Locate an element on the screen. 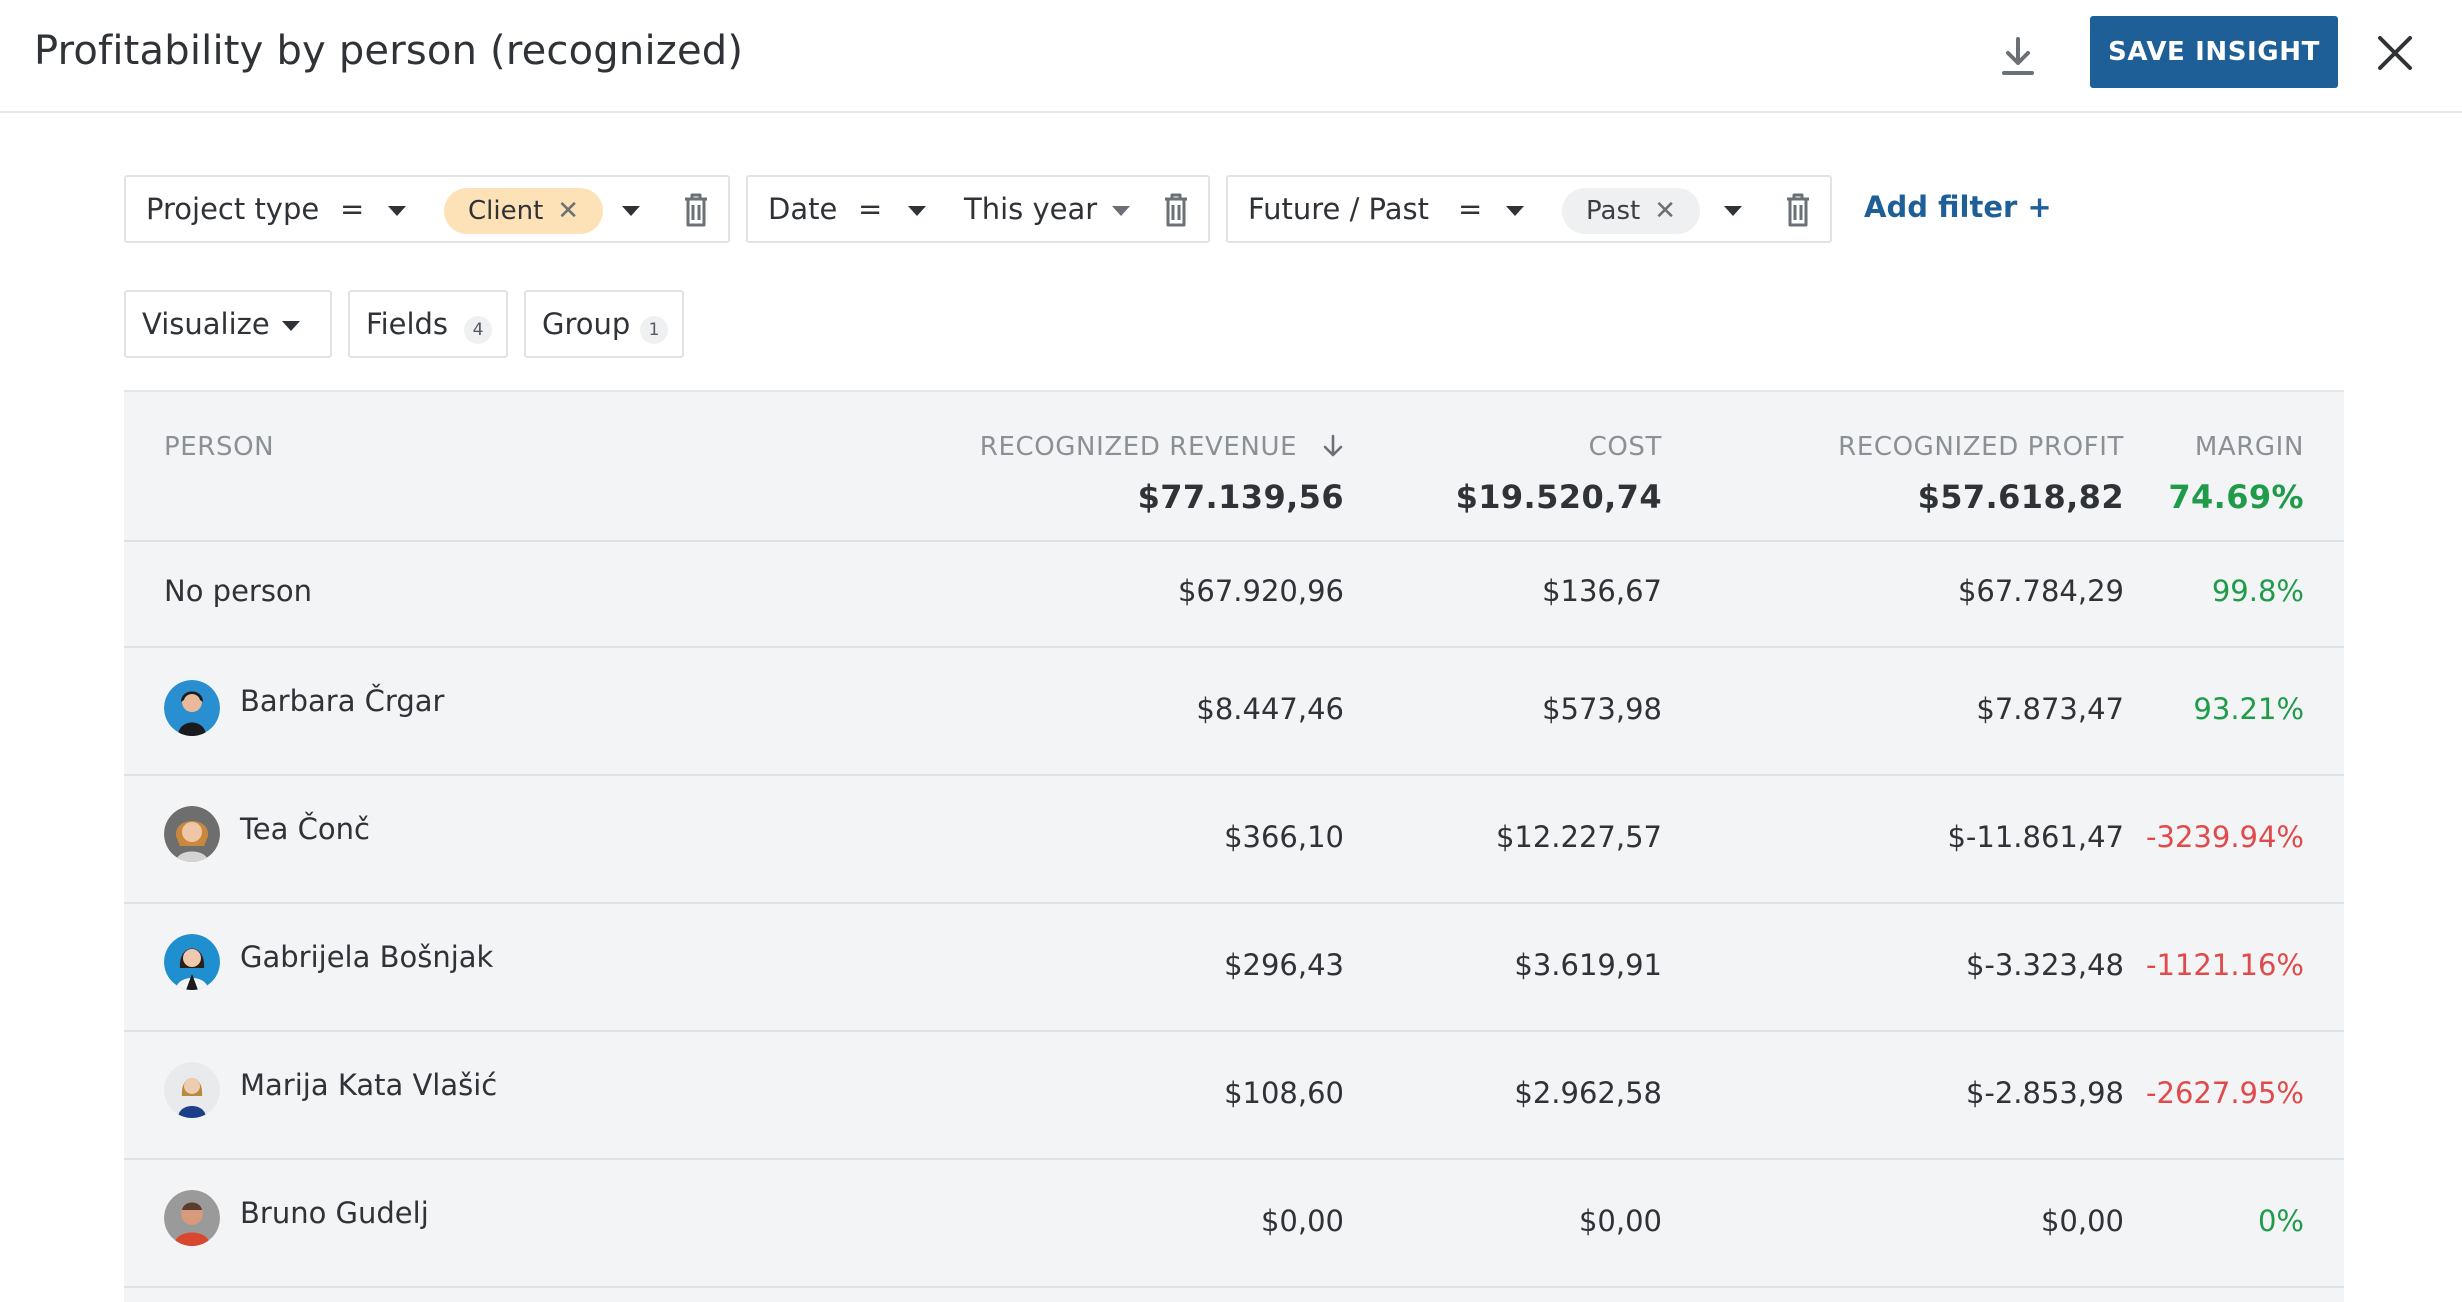 The height and width of the screenshot is (1302, 2462). filter-value-chip: Client ✕ is located at coordinates (524, 211).